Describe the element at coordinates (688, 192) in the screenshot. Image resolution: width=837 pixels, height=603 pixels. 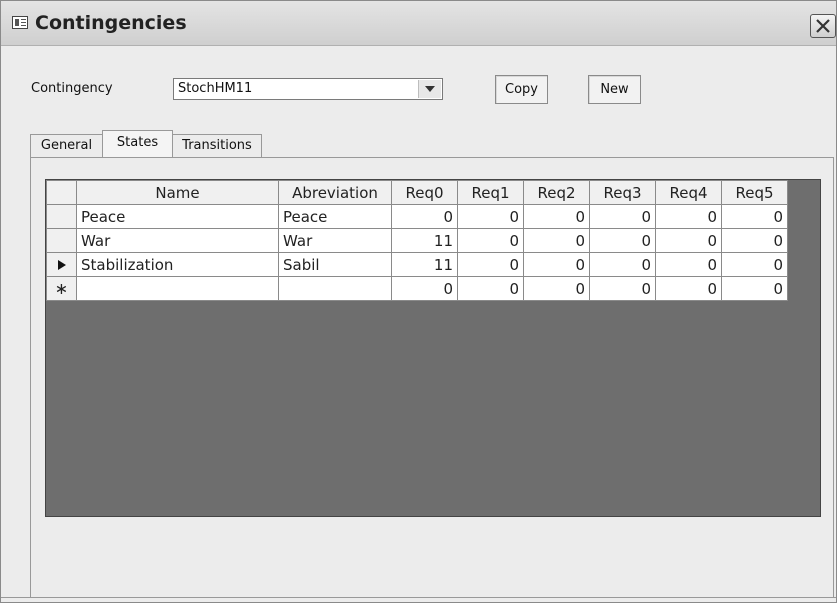
I see `column-header: Req4` at that location.